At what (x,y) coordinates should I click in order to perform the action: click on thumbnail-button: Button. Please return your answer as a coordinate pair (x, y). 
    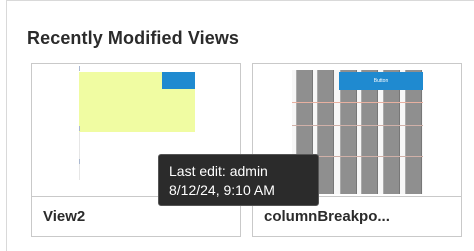
    Looking at the image, I should click on (381, 81).